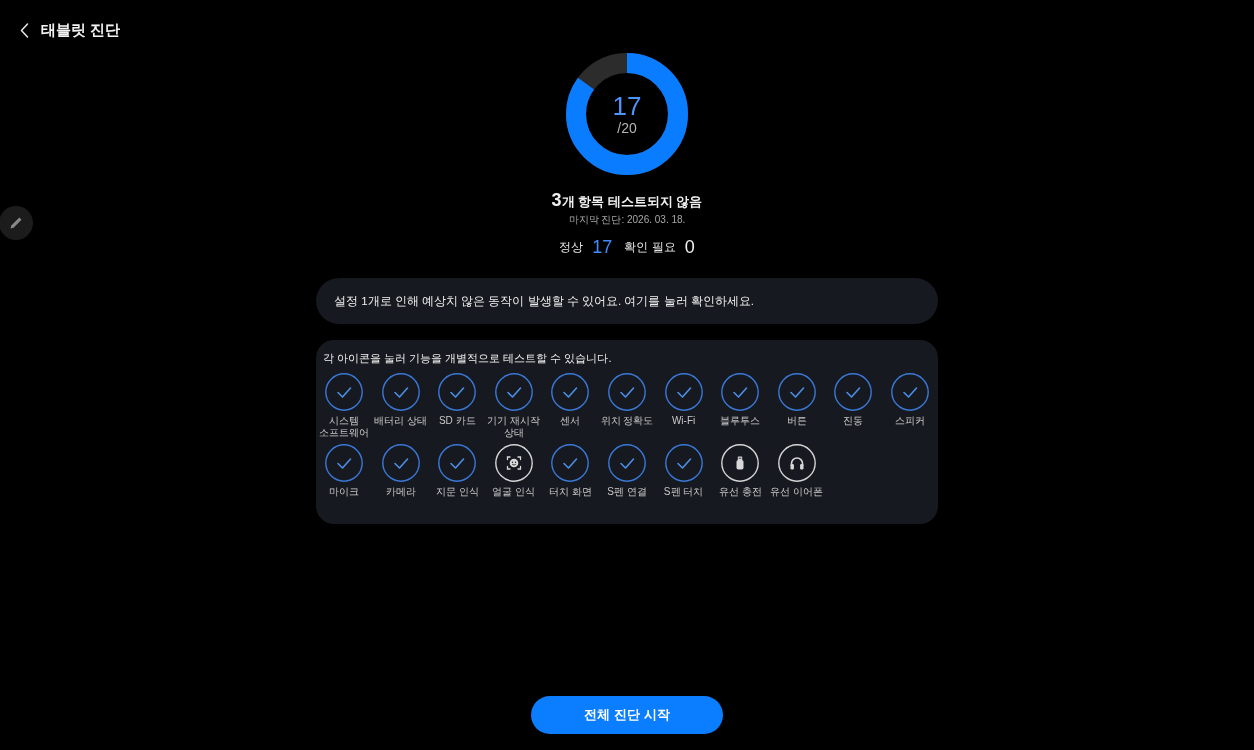 The height and width of the screenshot is (750, 1254). What do you see at coordinates (740, 471) in the screenshot?
I see `diagnostic-test-button: 유선 충전` at bounding box center [740, 471].